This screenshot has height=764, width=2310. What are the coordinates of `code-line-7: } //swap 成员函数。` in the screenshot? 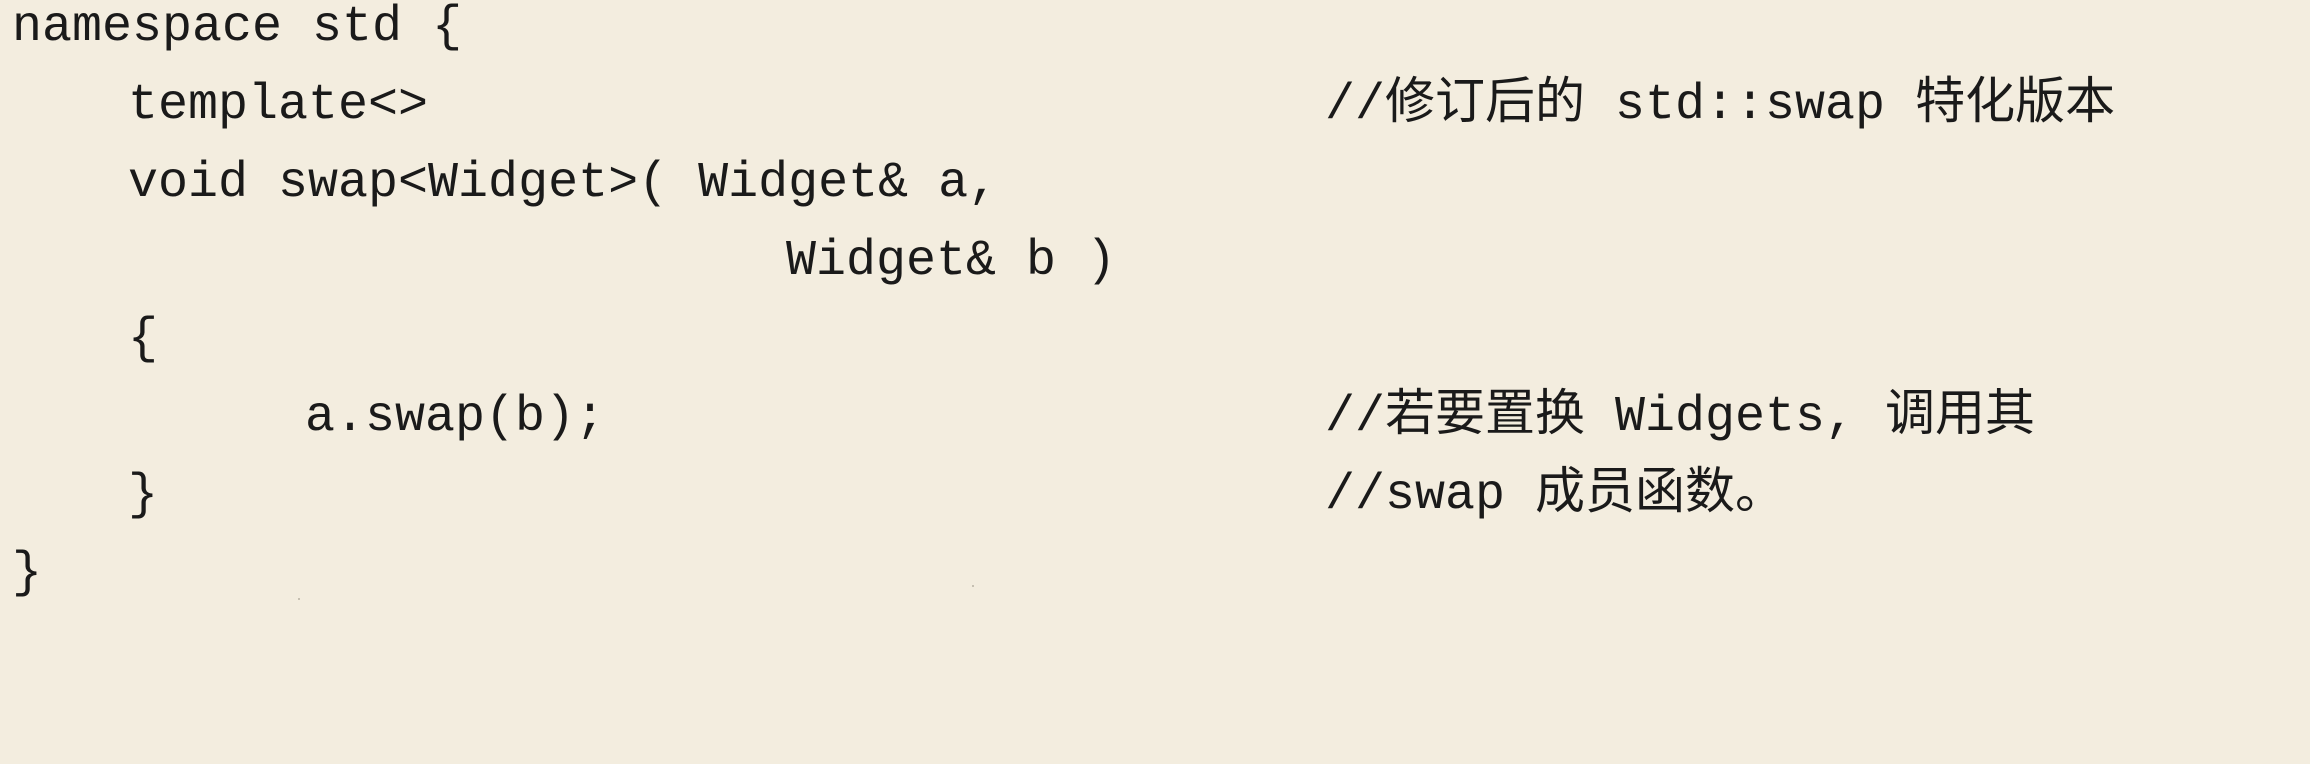 It's located at (892, 496).